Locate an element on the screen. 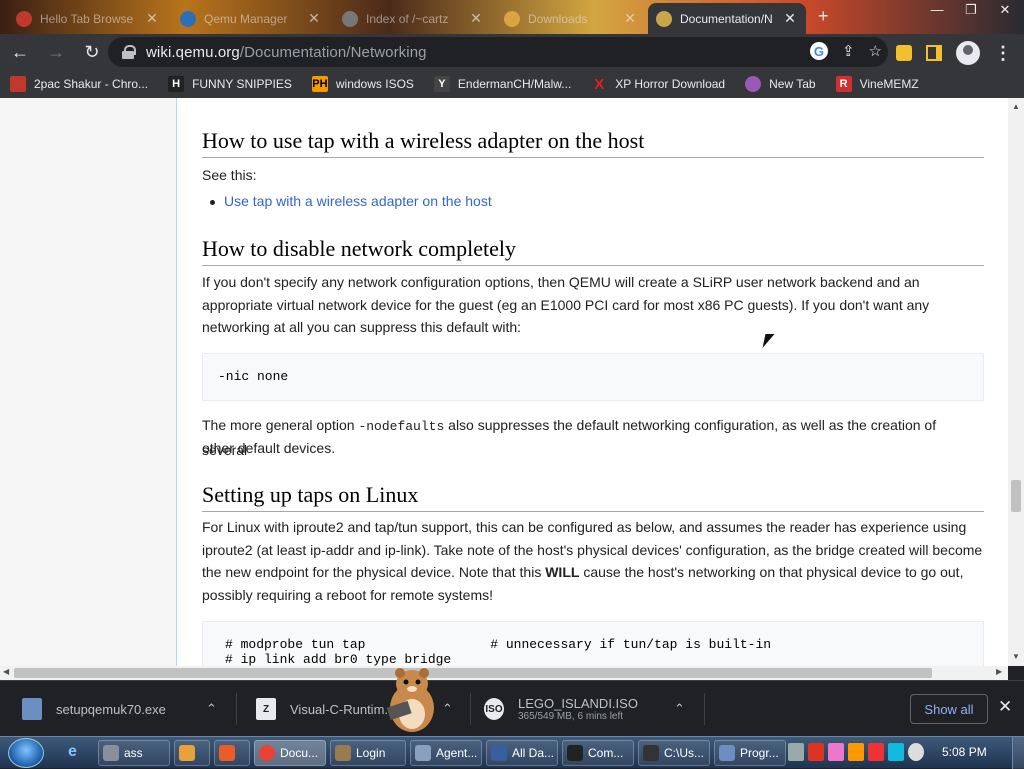 This screenshot has height=769, width=1024. maximize-icon: ❐ is located at coordinates (971, 10).